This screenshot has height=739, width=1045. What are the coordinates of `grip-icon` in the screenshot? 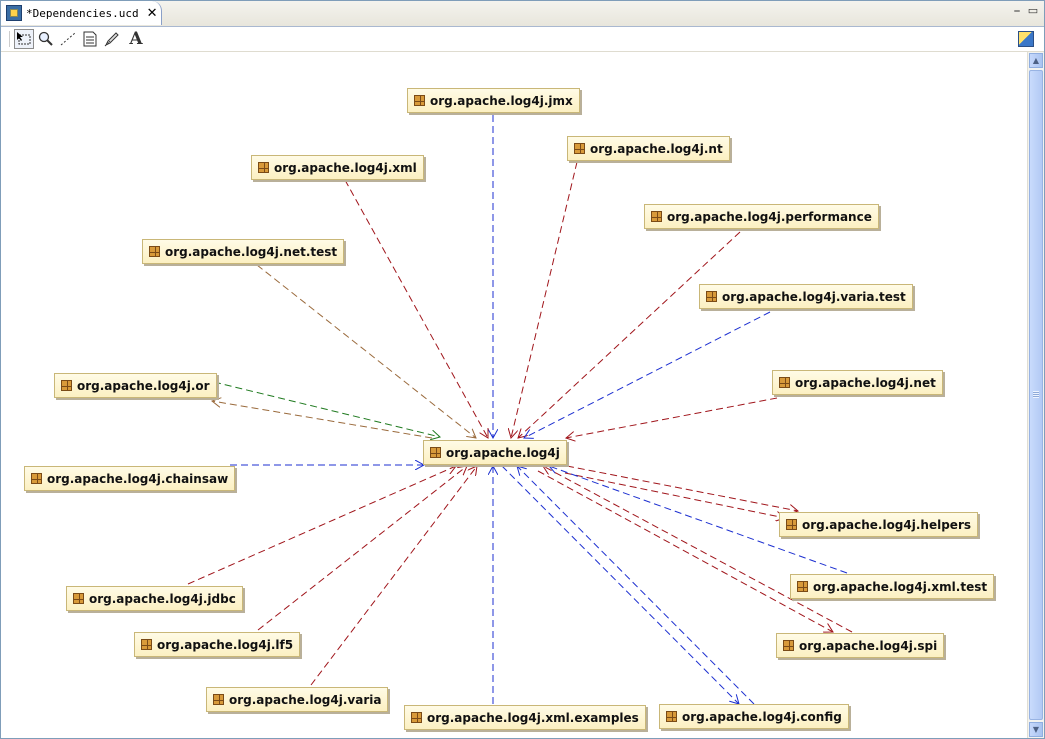 It's located at (1036, 394).